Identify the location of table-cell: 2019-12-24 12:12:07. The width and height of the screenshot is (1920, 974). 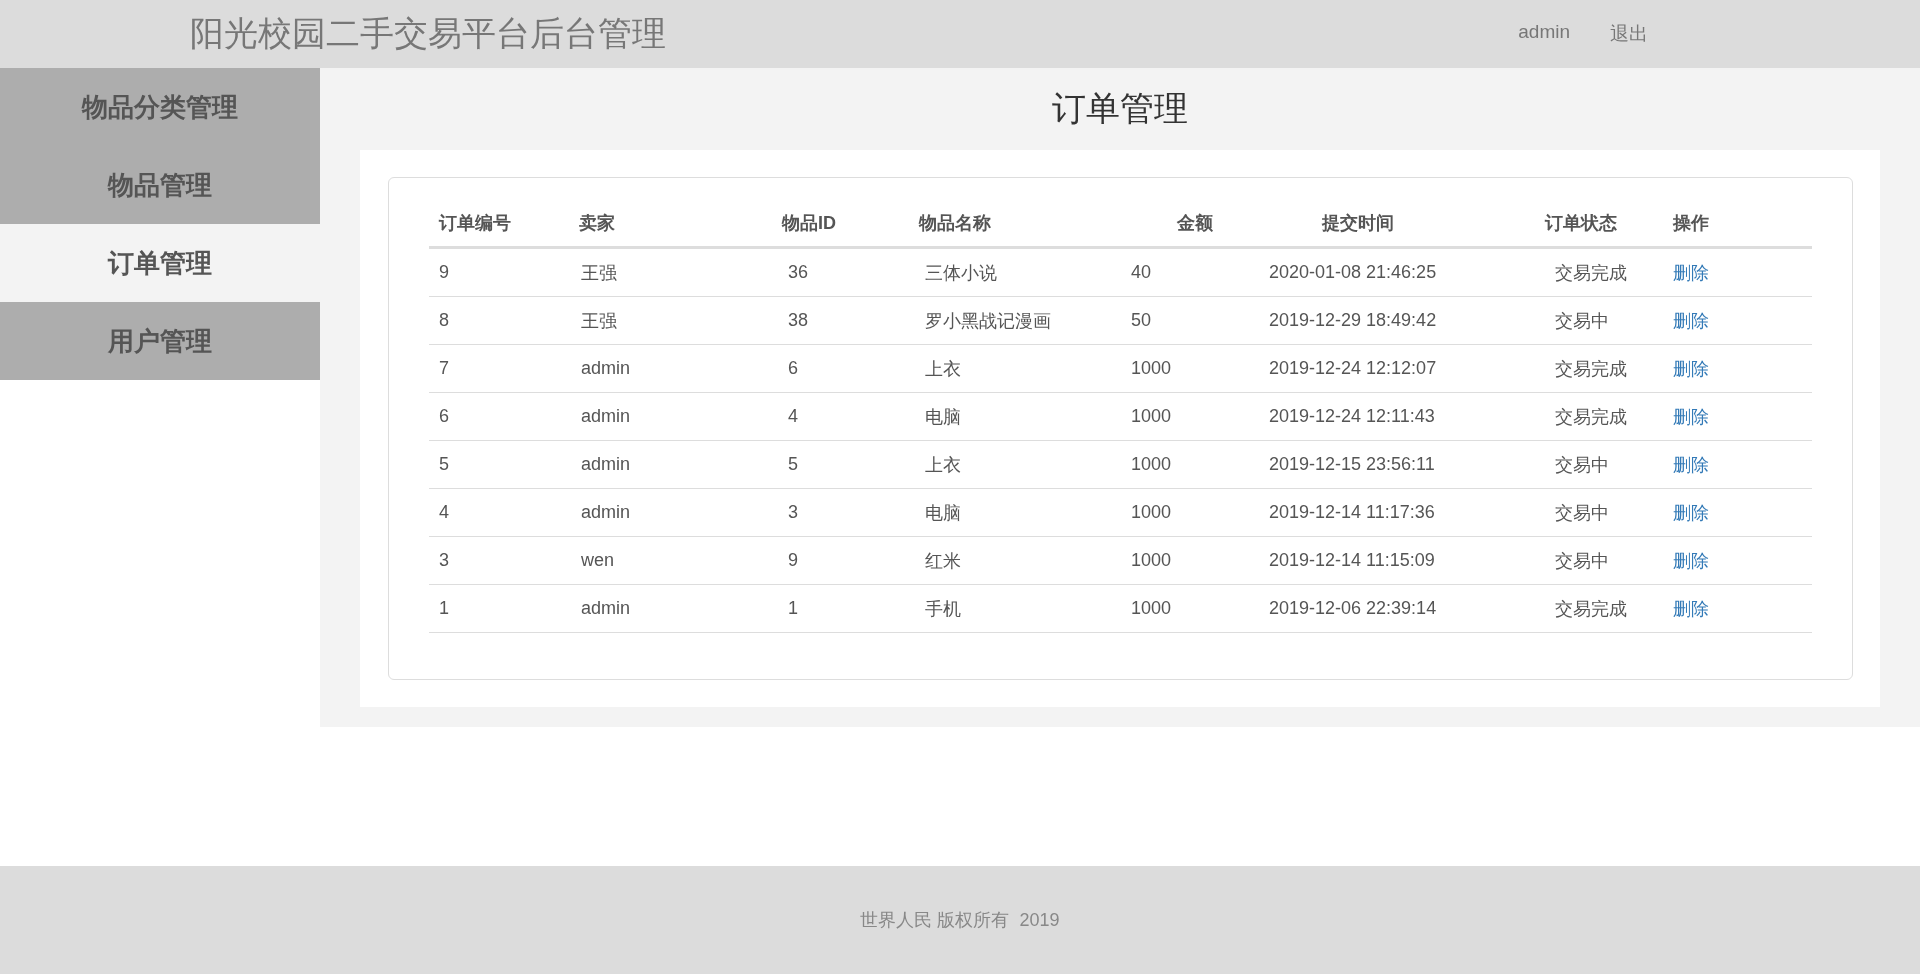
(1353, 368).